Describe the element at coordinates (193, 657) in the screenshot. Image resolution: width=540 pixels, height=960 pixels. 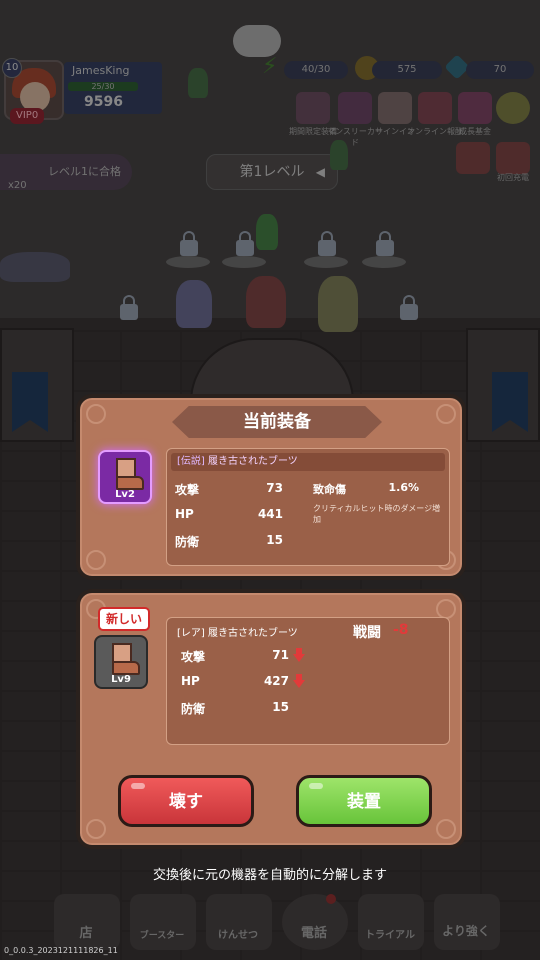
I see `new-stat-attack-label: 攻撃` at that location.